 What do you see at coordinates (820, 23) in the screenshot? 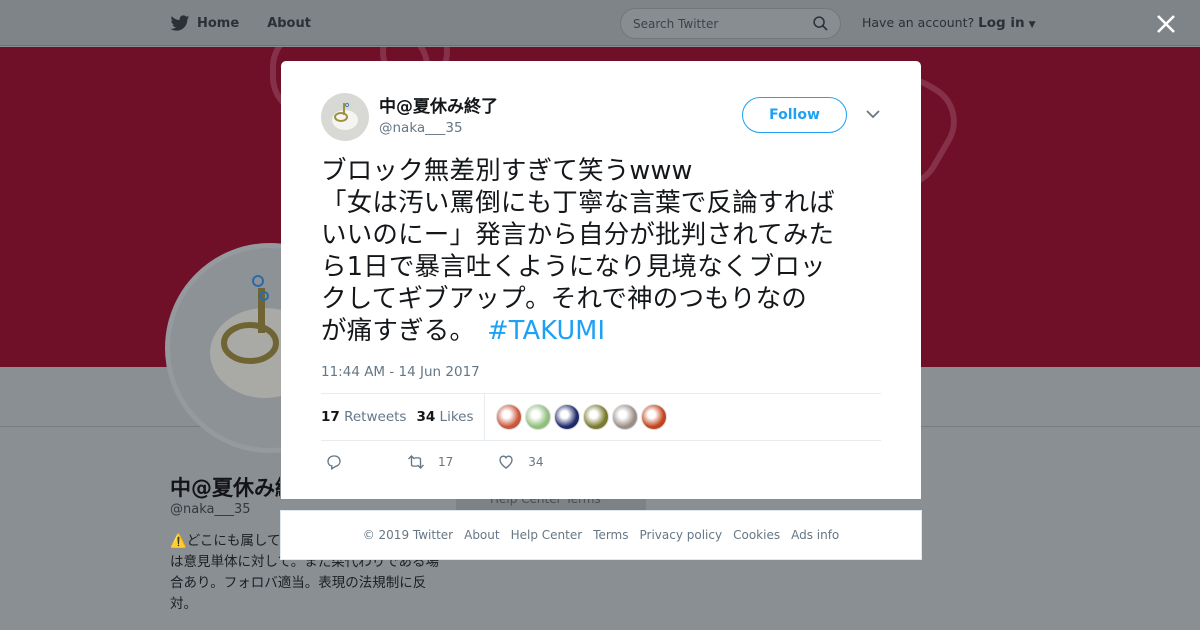
I see `search-icon` at bounding box center [820, 23].